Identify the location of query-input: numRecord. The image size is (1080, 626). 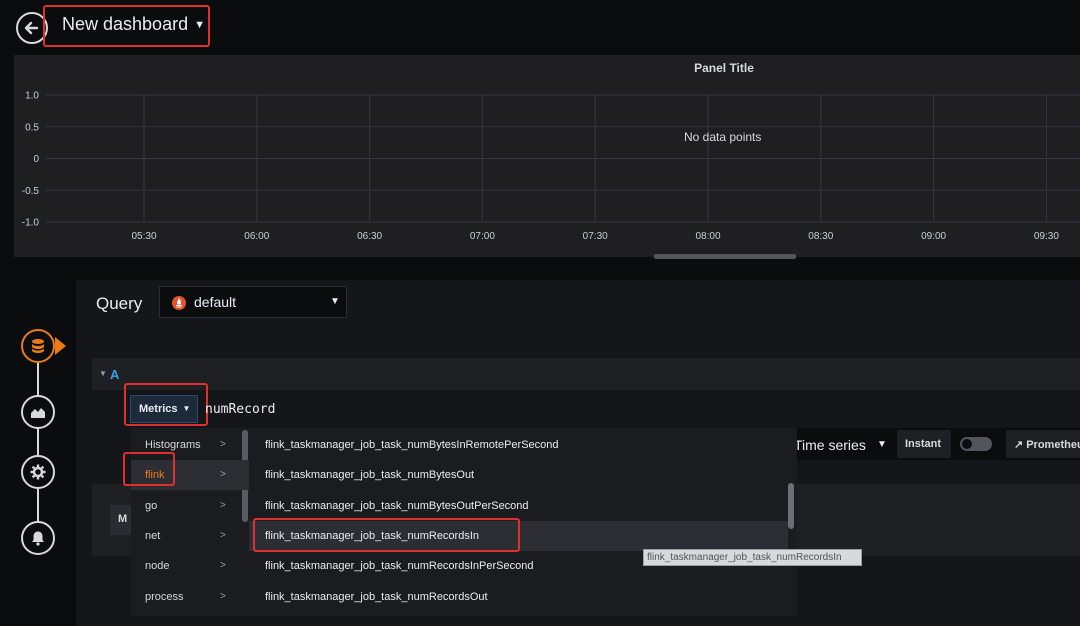
(240, 409).